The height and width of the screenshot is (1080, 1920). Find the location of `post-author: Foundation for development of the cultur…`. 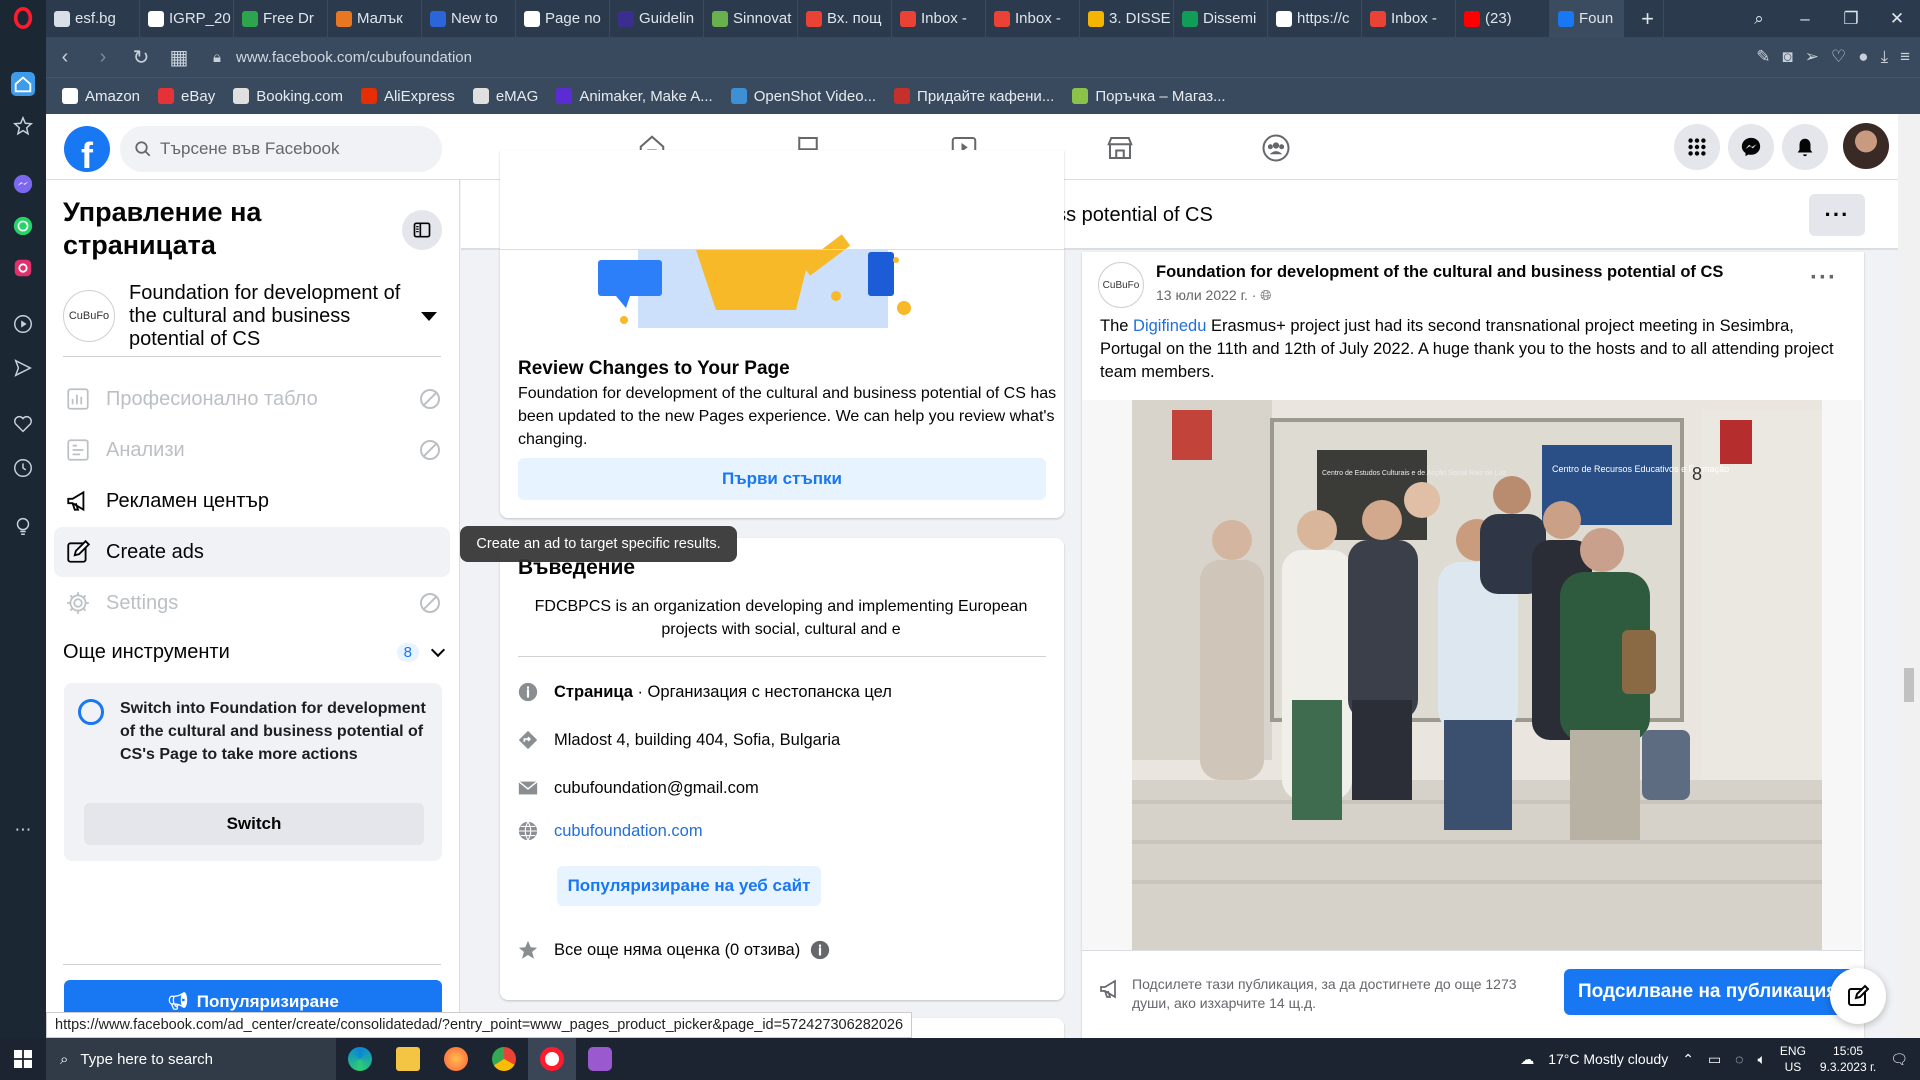

post-author: Foundation for development of the cultur… is located at coordinates (1439, 272).